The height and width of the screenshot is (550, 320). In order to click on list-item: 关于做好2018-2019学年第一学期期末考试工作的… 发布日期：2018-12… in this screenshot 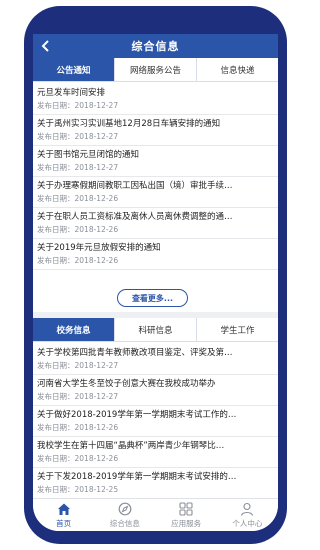, I will do `click(155, 421)`.